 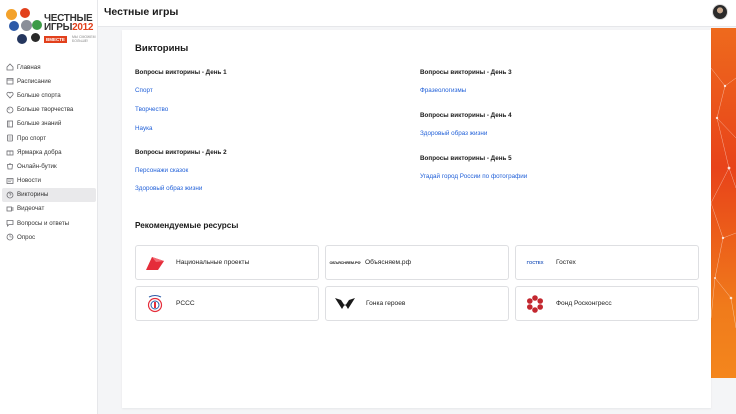 What do you see at coordinates (35, 37) in the screenshot?
I see `logo-ring-dark` at bounding box center [35, 37].